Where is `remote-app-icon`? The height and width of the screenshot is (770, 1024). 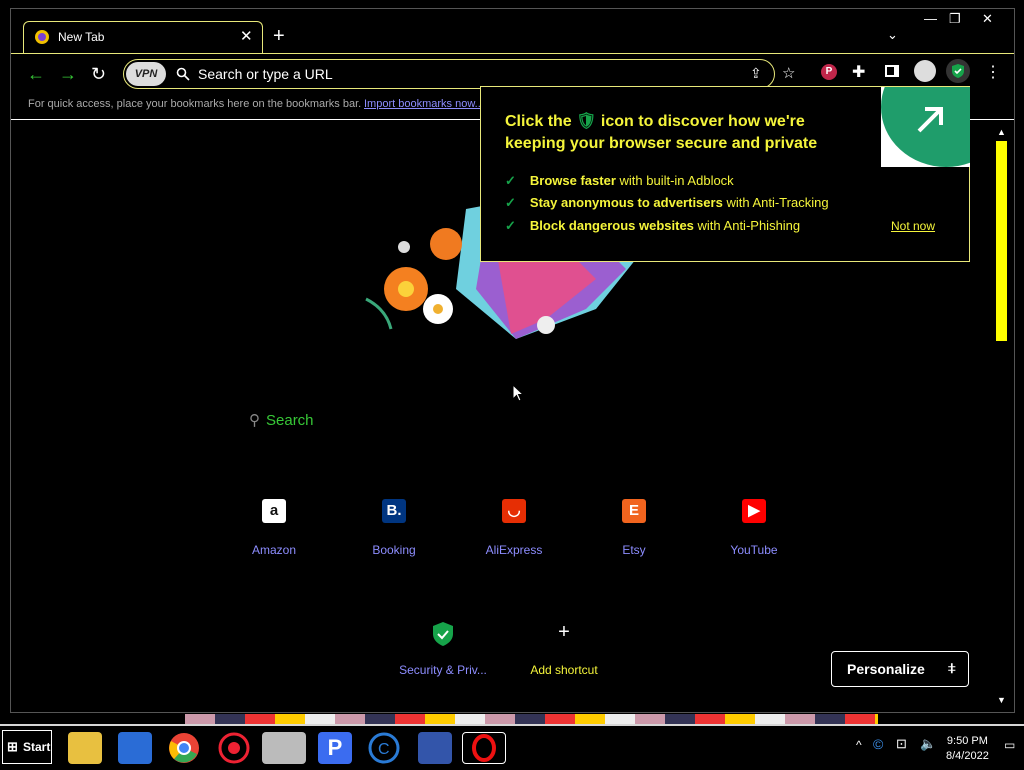
remote-app-icon is located at coordinates (435, 748).